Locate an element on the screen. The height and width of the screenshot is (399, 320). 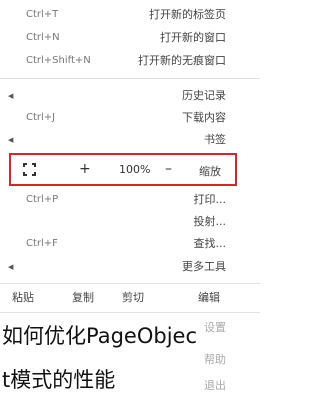
label-new-incognito: 打开新的无痕窗口 is located at coordinates (182, 60).